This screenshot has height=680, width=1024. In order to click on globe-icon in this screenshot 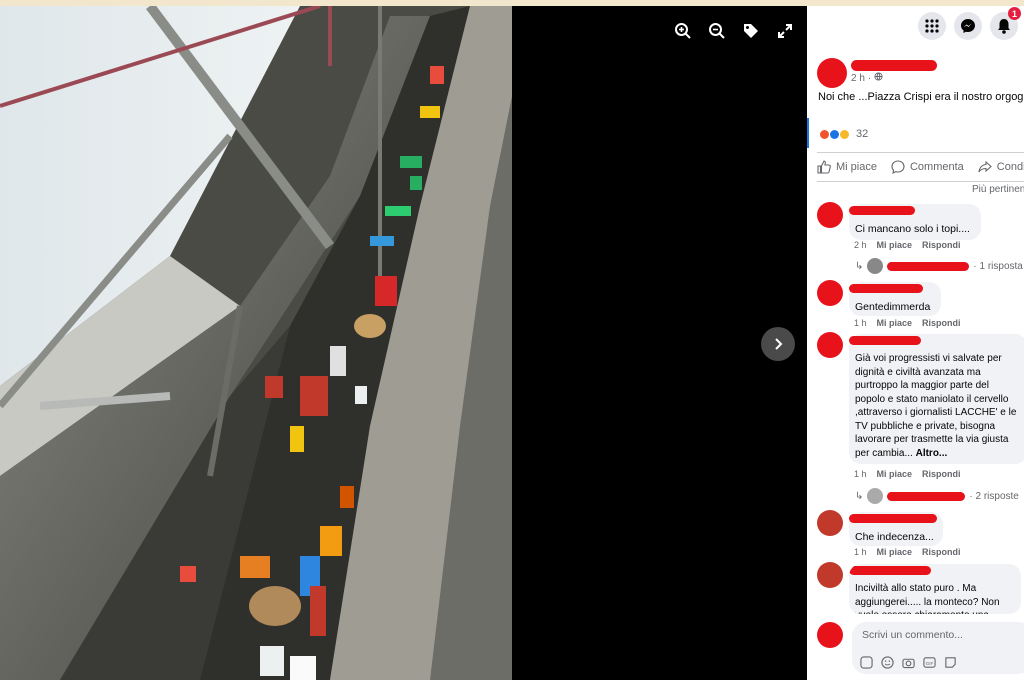, I will do `click(878, 76)`.